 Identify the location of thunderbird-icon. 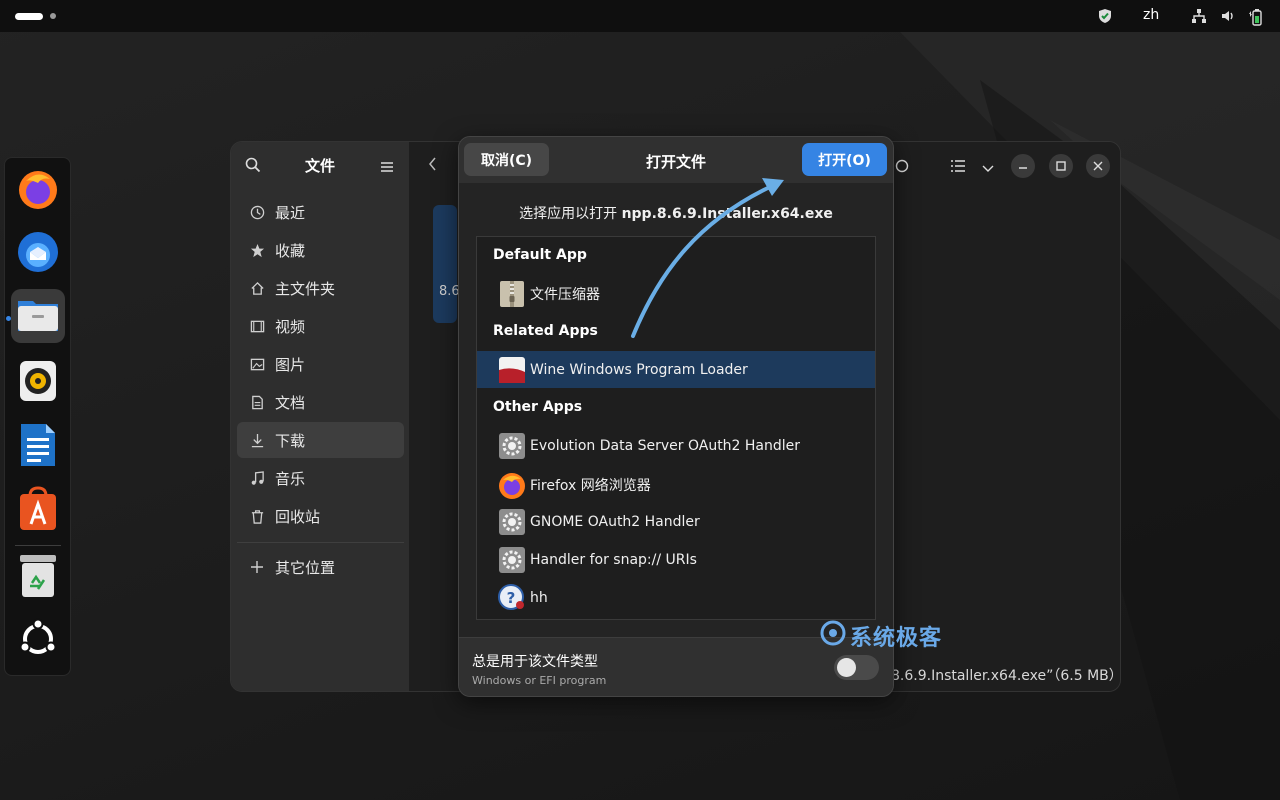
(38, 253).